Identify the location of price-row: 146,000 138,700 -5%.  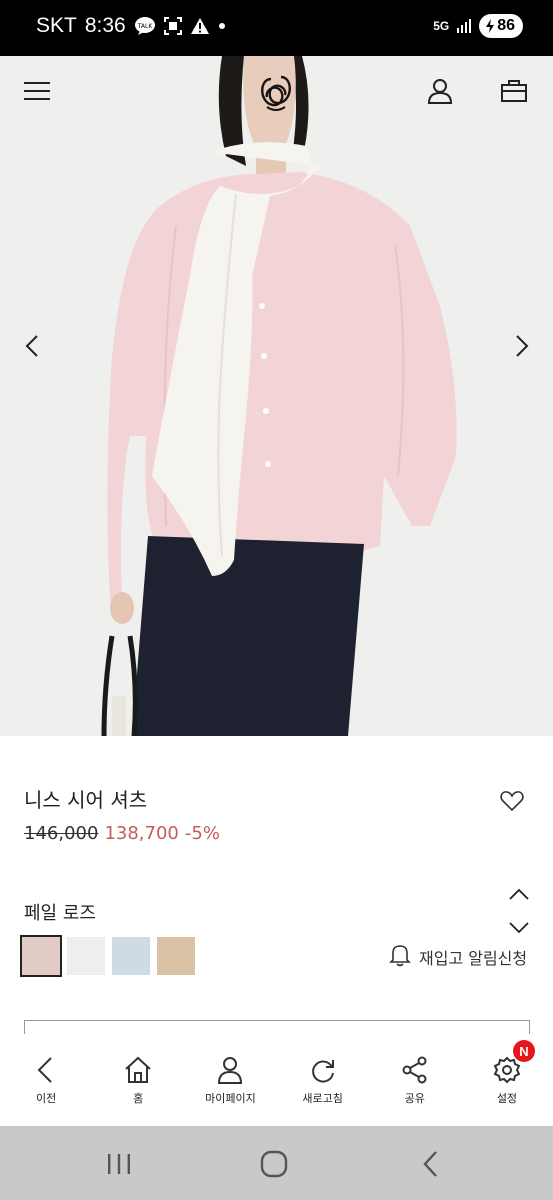
(122, 833).